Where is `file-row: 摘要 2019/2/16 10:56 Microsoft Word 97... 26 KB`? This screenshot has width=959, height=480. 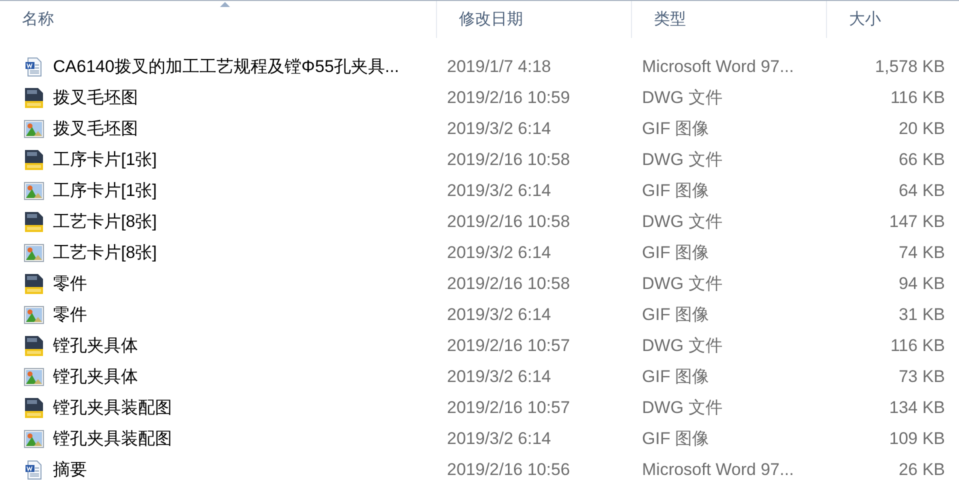 file-row: 摘要 2019/2/16 10:56 Microsoft Word 97... 26 KB is located at coordinates (479, 467).